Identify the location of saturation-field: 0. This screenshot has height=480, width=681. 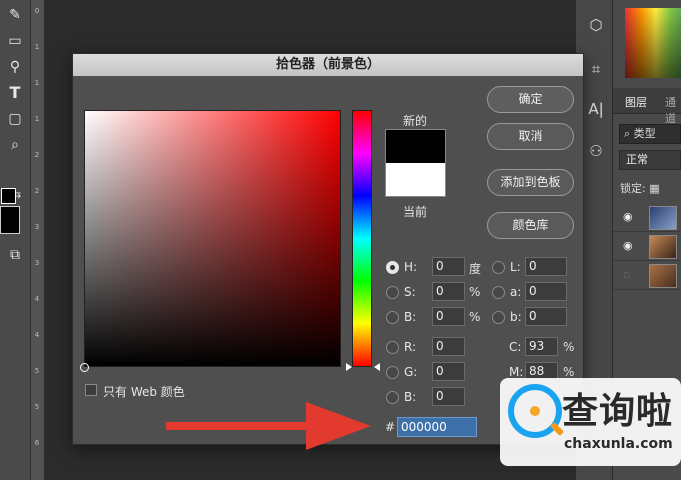
(448, 291).